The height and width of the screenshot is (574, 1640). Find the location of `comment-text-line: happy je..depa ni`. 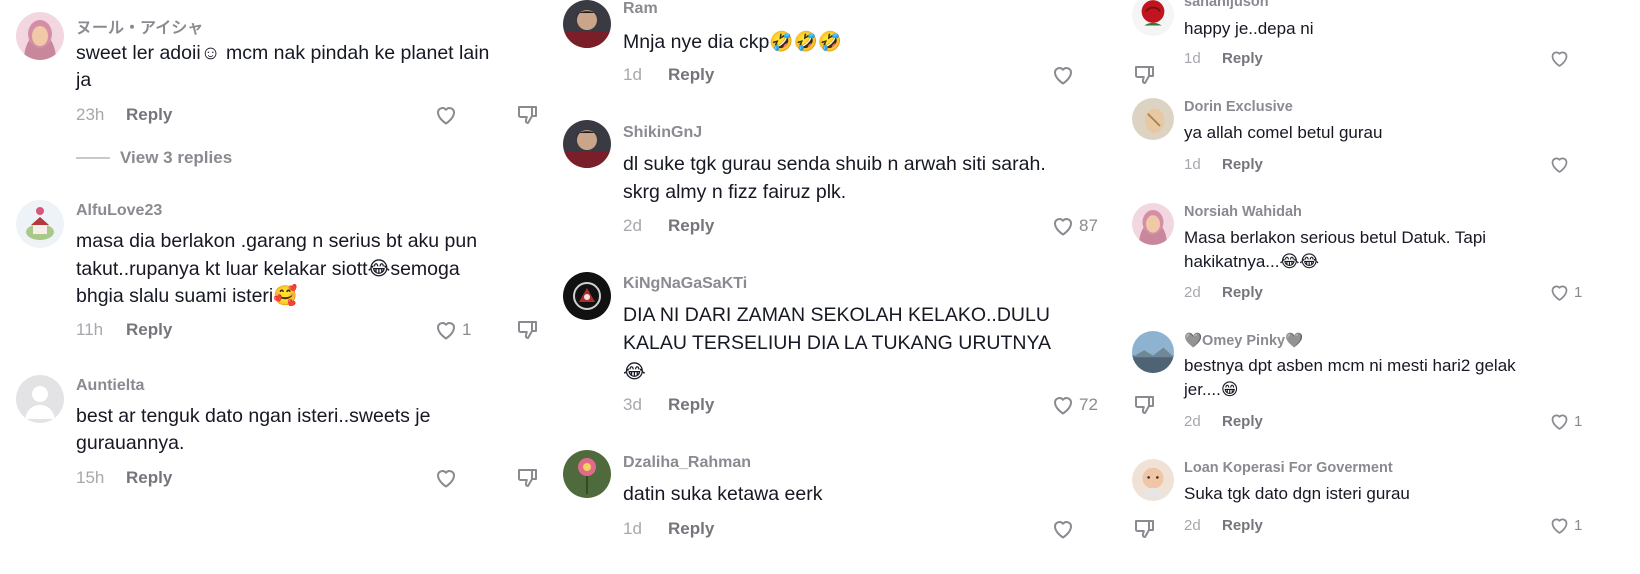

comment-text-line: happy je..depa ni is located at coordinates (1249, 28).